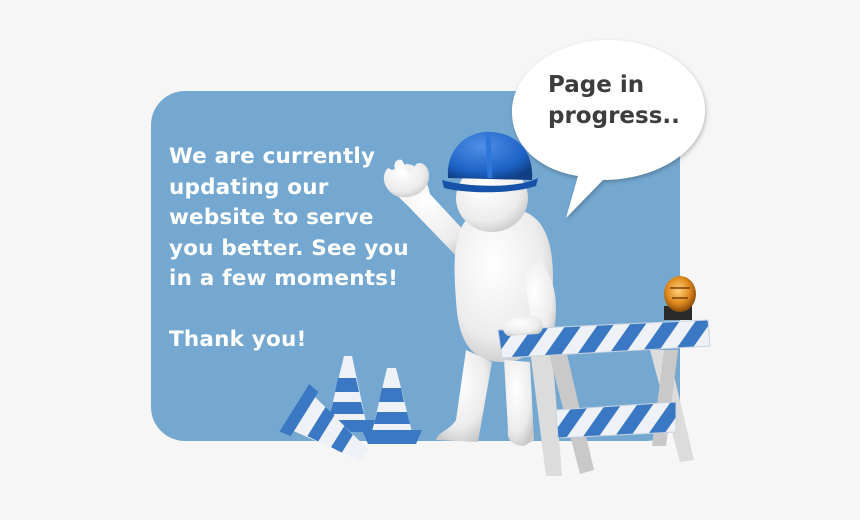  Describe the element at coordinates (350, 408) in the screenshot. I see `traffic-cones` at that location.